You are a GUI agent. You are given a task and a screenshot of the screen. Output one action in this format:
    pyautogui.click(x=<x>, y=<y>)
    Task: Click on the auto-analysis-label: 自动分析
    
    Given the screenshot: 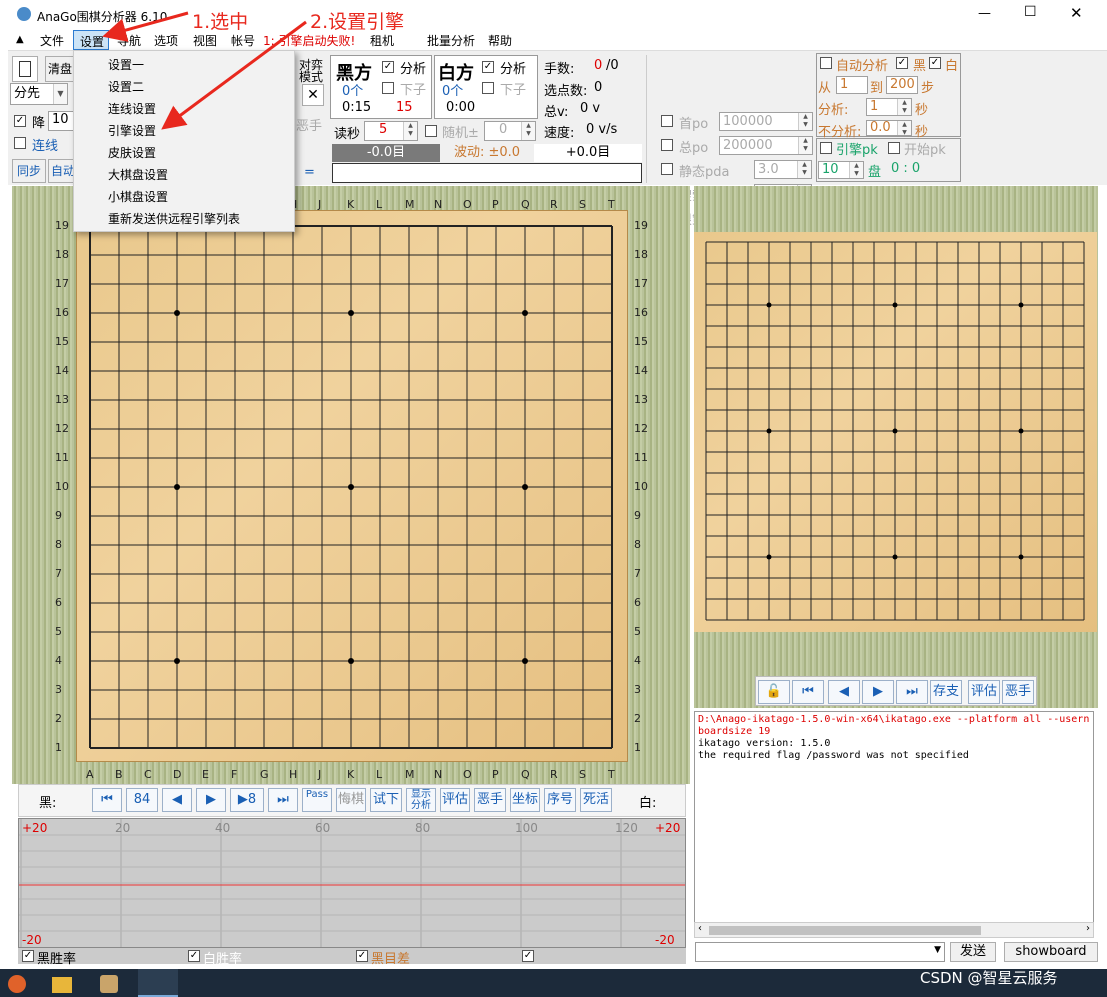 What is the action you would take?
    pyautogui.click(x=862, y=66)
    